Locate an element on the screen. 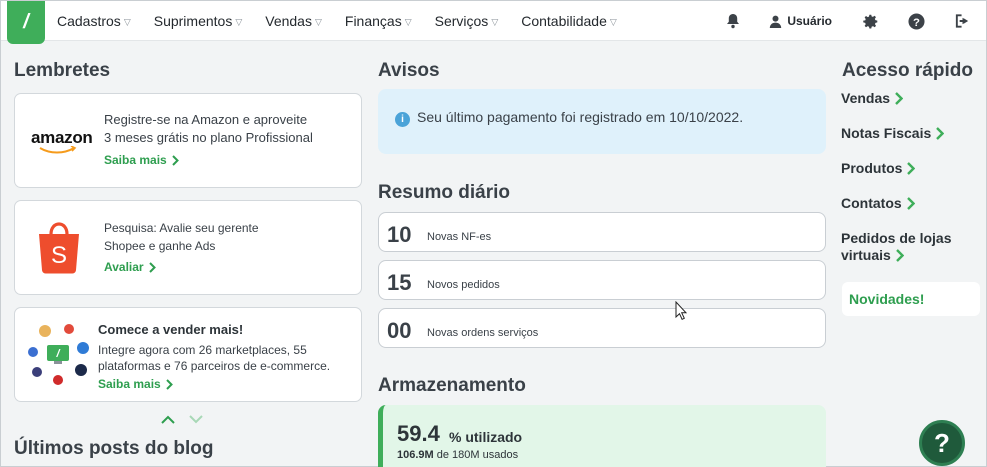 This screenshot has width=987, height=467. quick-link-vendas: Vendas is located at coordinates (872, 98).